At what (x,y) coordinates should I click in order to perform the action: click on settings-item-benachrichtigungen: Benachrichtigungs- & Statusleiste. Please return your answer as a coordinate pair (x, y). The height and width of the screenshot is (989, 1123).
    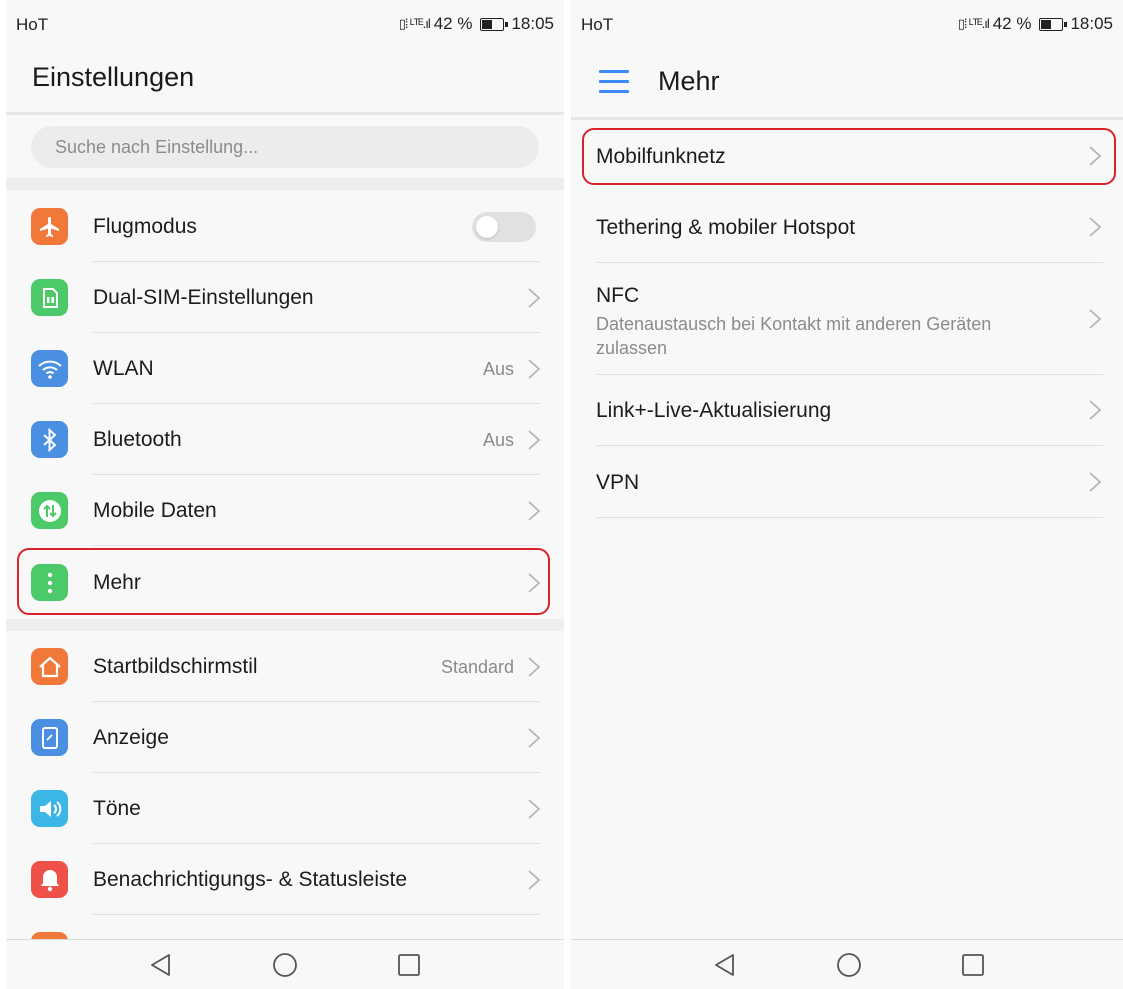
    Looking at the image, I should click on (285, 879).